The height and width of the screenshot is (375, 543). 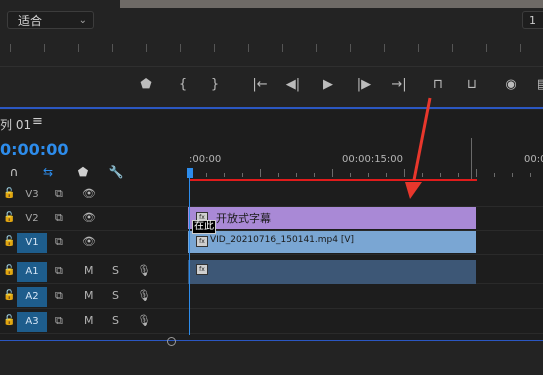 I want to click on ruler-label: 00:0, so click(x=533, y=159).